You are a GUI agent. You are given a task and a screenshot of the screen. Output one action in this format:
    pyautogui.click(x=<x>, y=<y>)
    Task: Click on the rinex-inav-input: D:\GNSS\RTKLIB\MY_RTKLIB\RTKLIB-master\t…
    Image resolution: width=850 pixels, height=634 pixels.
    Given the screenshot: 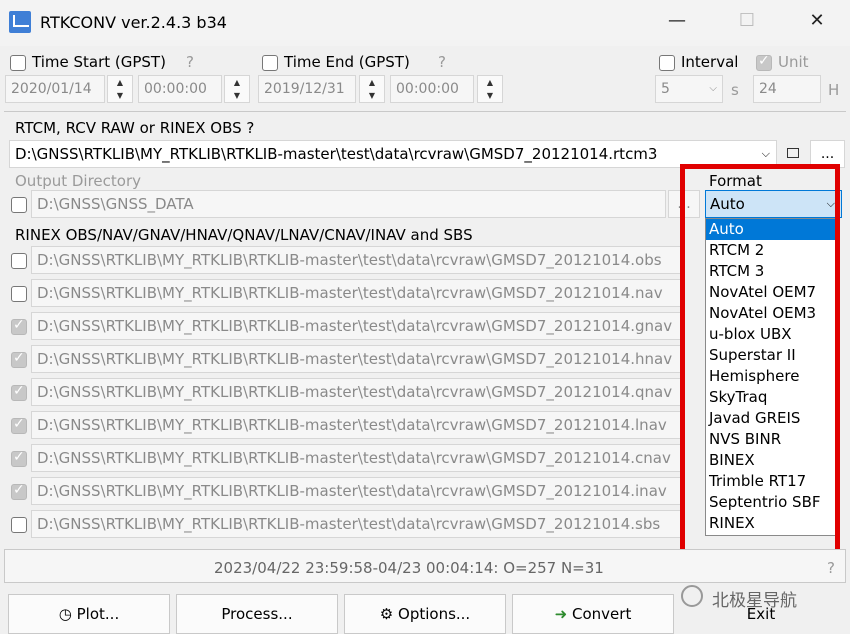 What is the action you would take?
    pyautogui.click(x=358, y=491)
    